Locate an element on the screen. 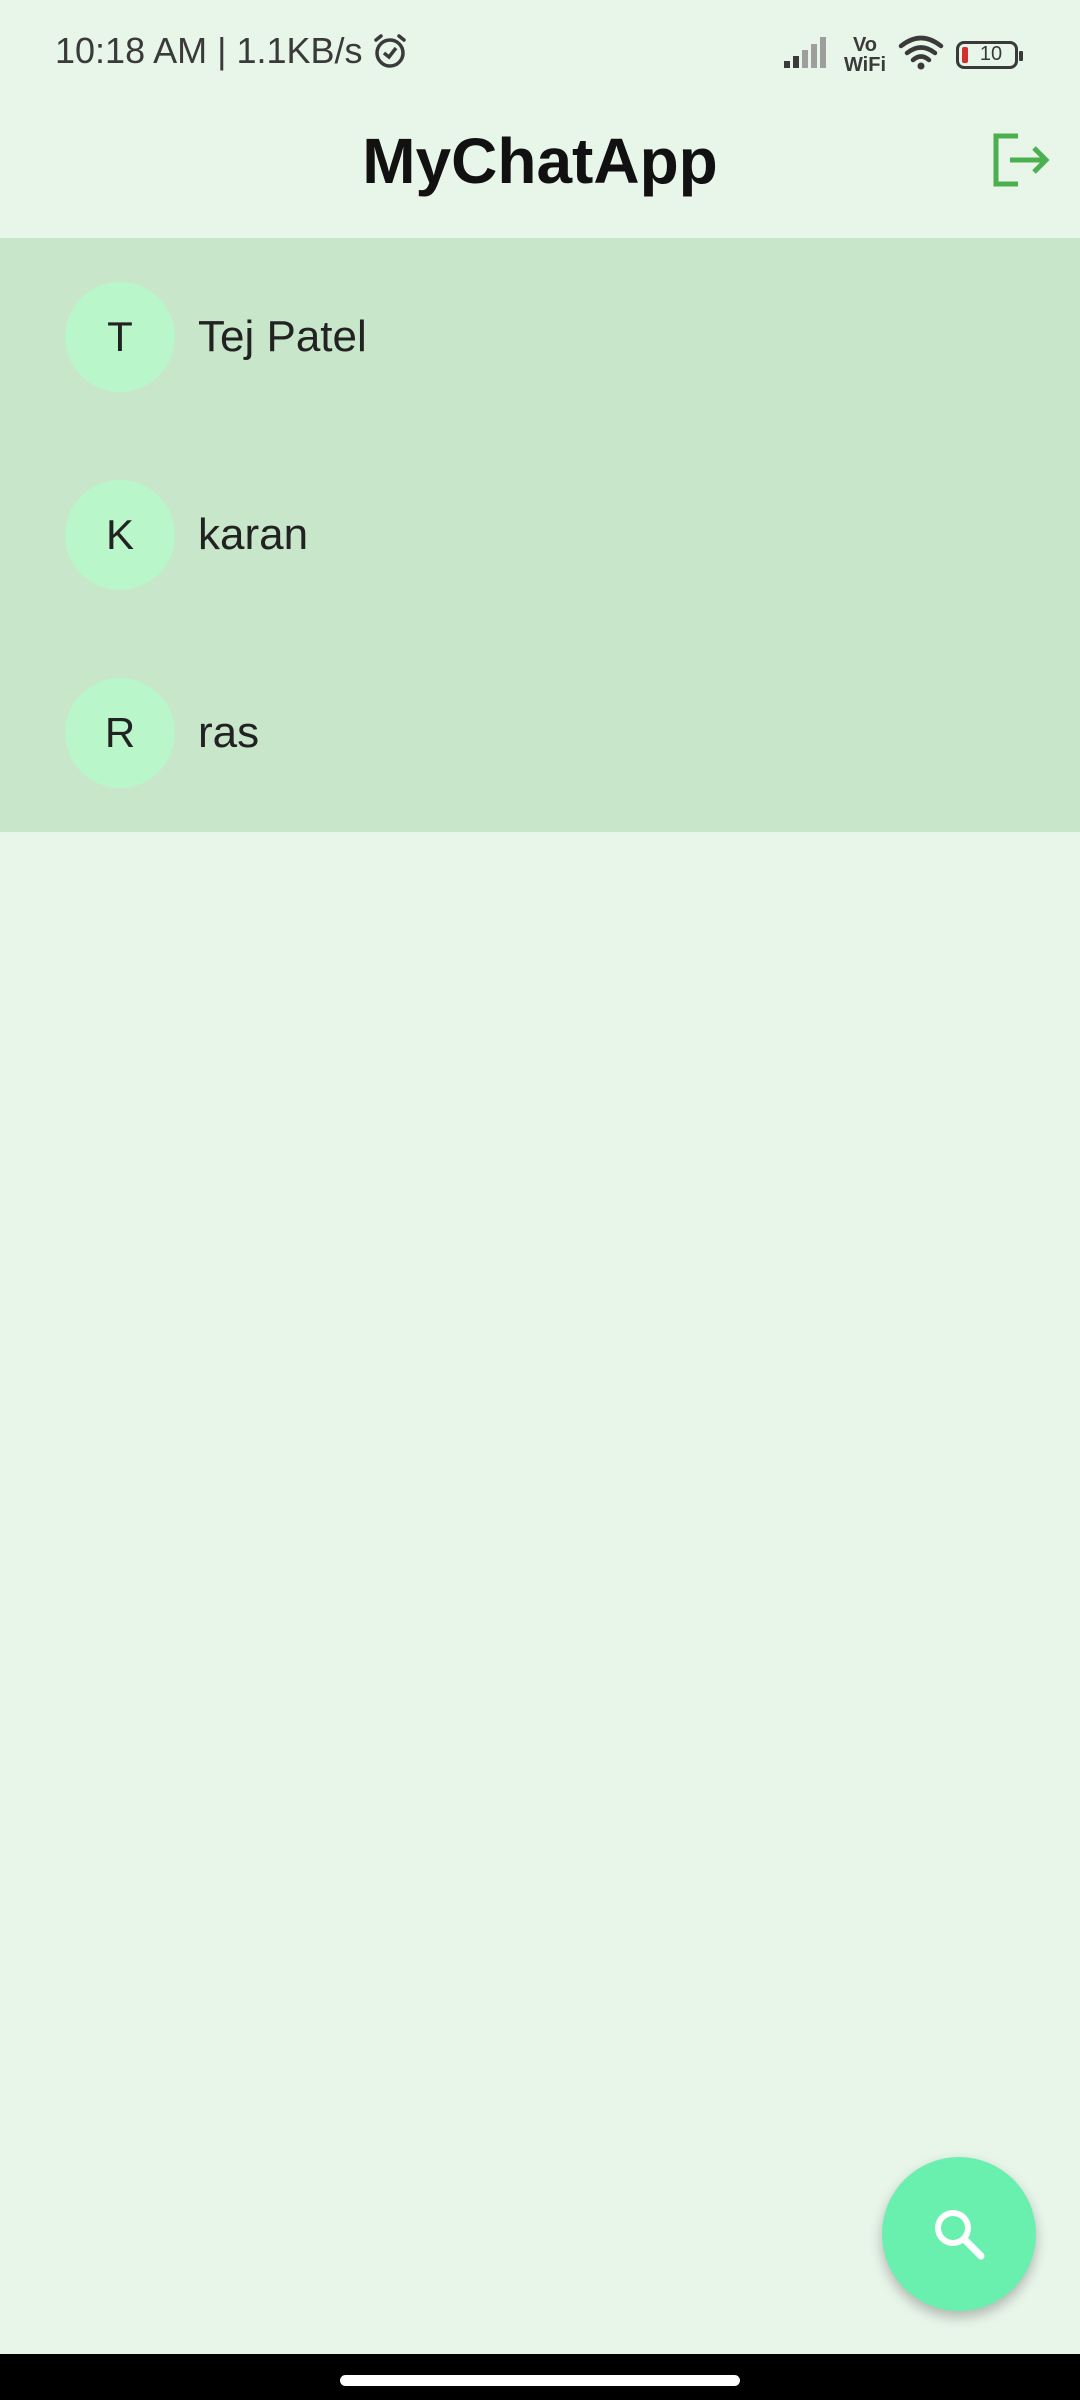 The width and height of the screenshot is (1080, 2400). status-left: 10:18 AM | 1.1KB/s is located at coordinates (232, 51).